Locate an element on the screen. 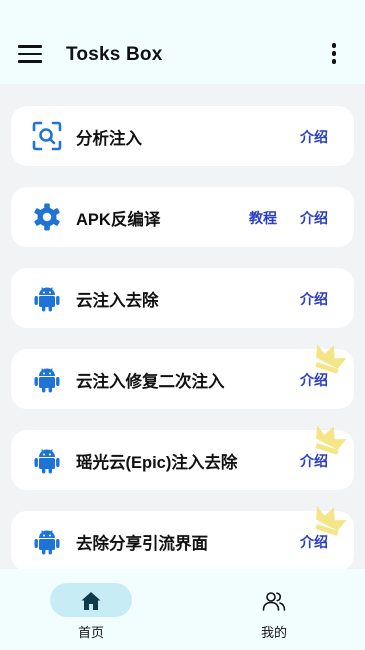 This screenshot has height=650, width=365. list-item: 去除分享引流界面 介绍 is located at coordinates (182, 540).